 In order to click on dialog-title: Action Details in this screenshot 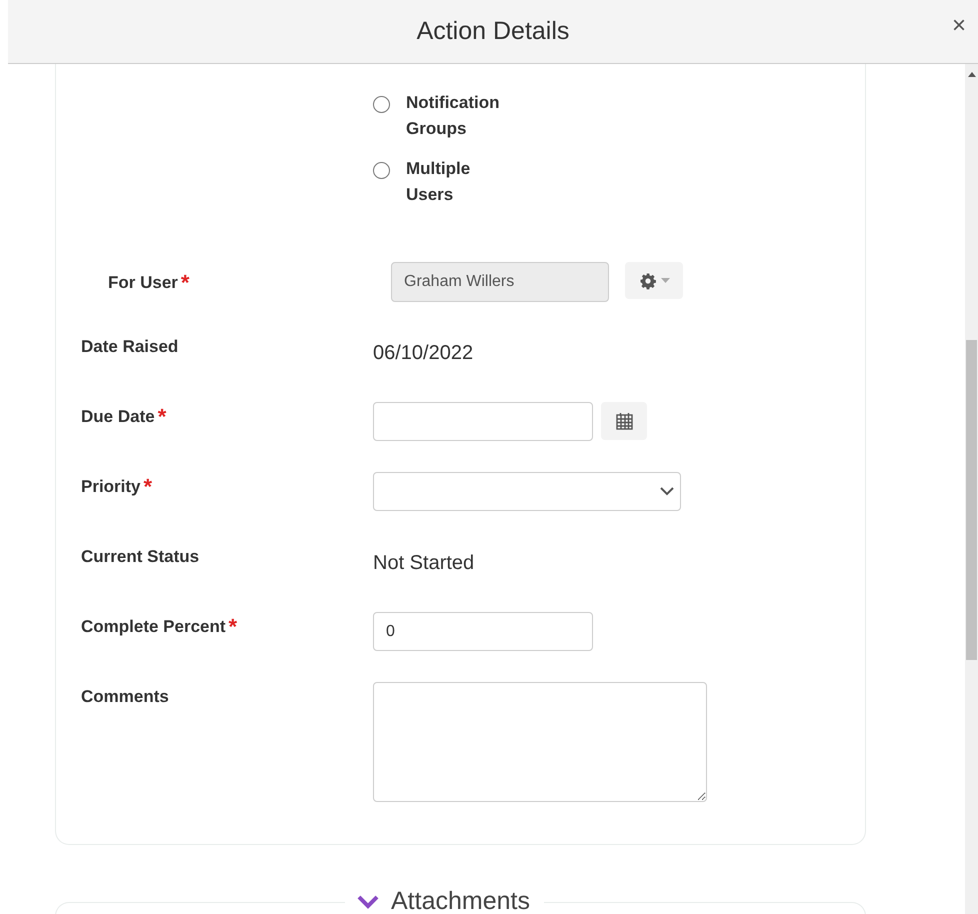, I will do `click(493, 31)`.